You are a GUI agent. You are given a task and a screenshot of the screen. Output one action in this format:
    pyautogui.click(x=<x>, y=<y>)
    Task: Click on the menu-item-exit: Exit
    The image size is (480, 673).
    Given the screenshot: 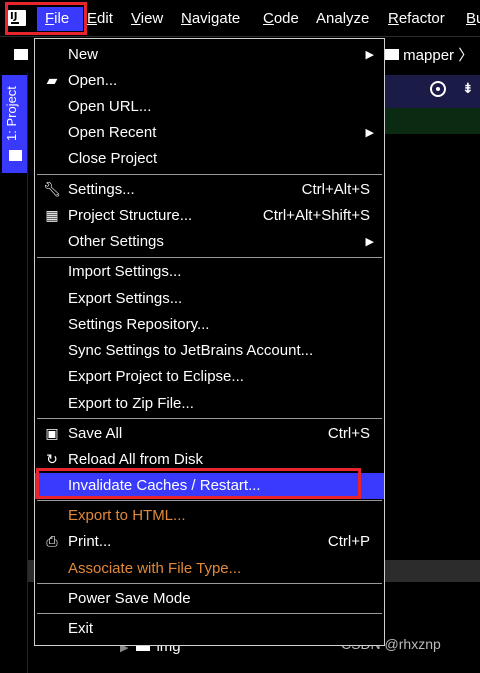 What is the action you would take?
    pyautogui.click(x=209, y=629)
    